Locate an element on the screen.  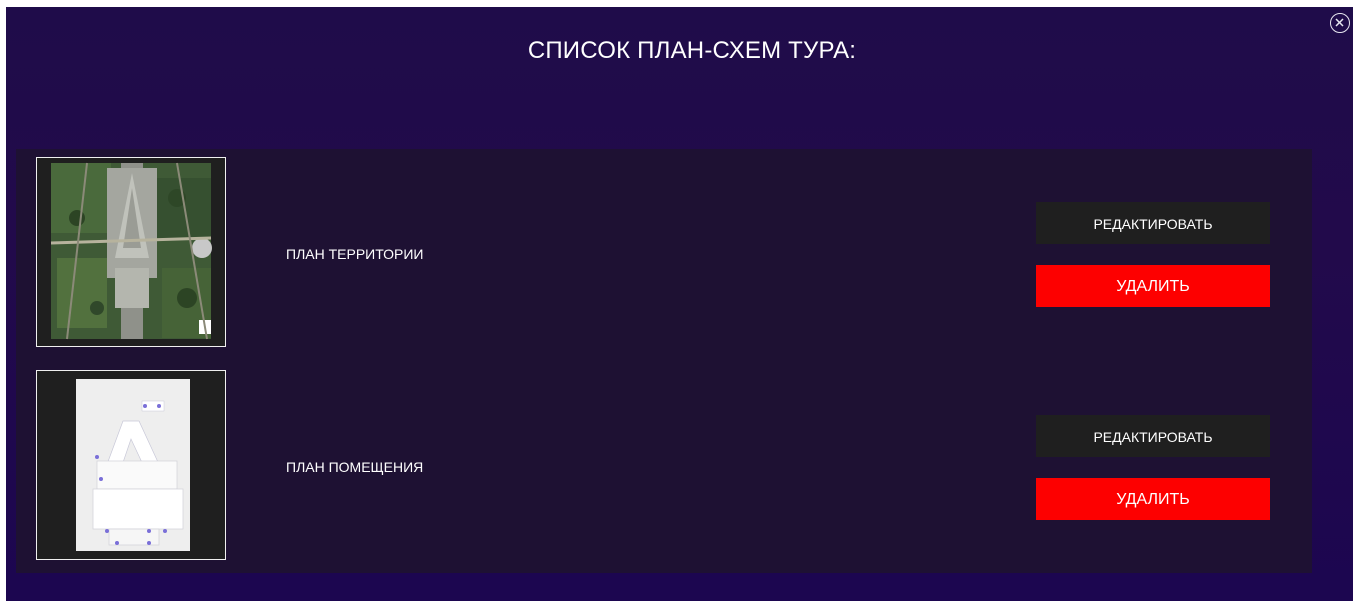
floor-plan-thumbnail is located at coordinates (131, 465).